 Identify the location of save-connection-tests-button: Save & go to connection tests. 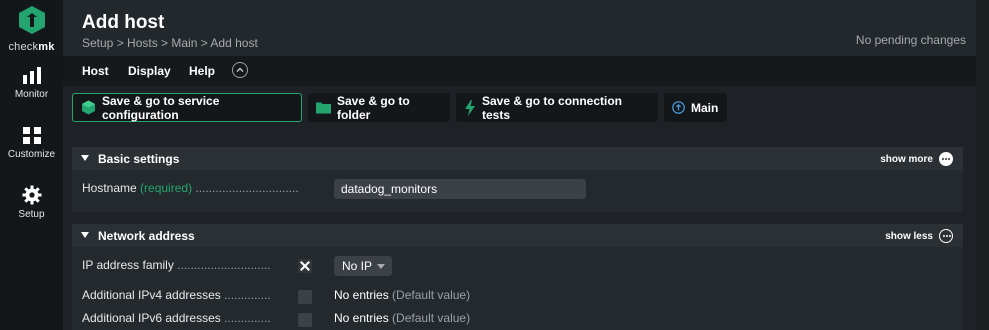
(557, 107).